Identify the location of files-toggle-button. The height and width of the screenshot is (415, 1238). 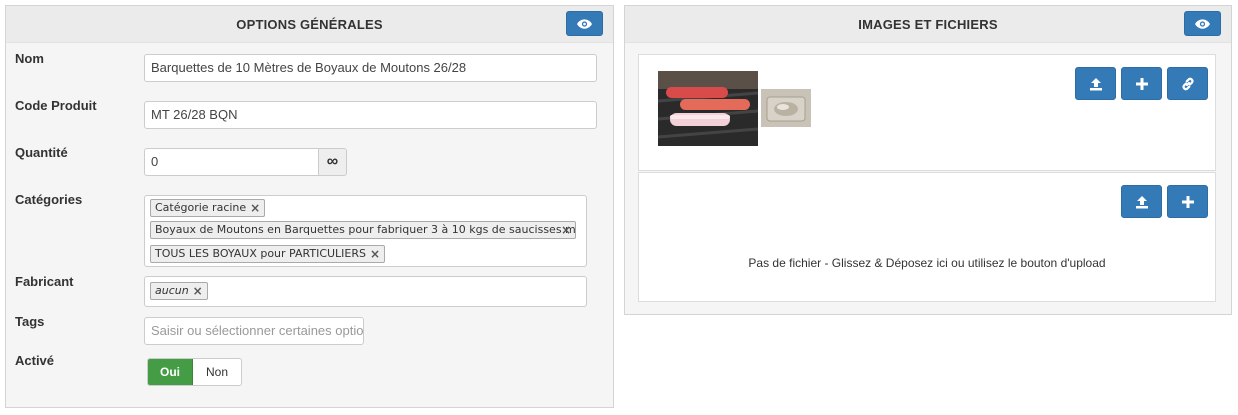
(1202, 23).